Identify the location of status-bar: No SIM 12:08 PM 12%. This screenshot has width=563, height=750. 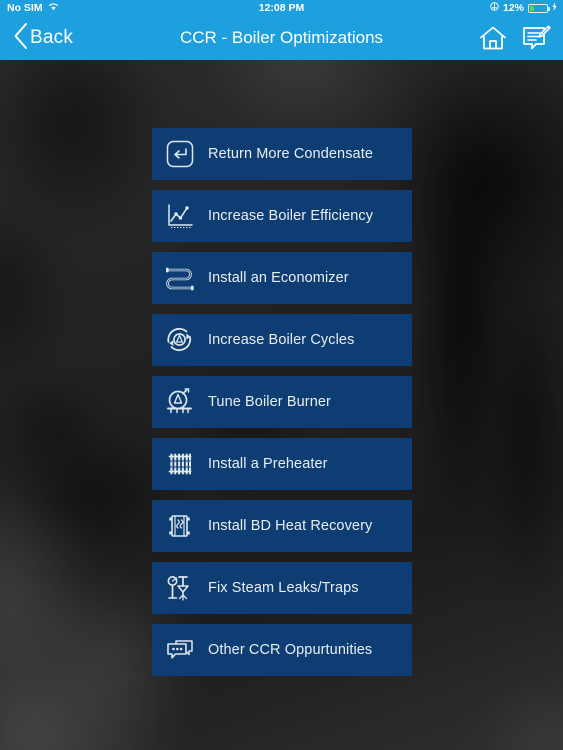
(281, 8).